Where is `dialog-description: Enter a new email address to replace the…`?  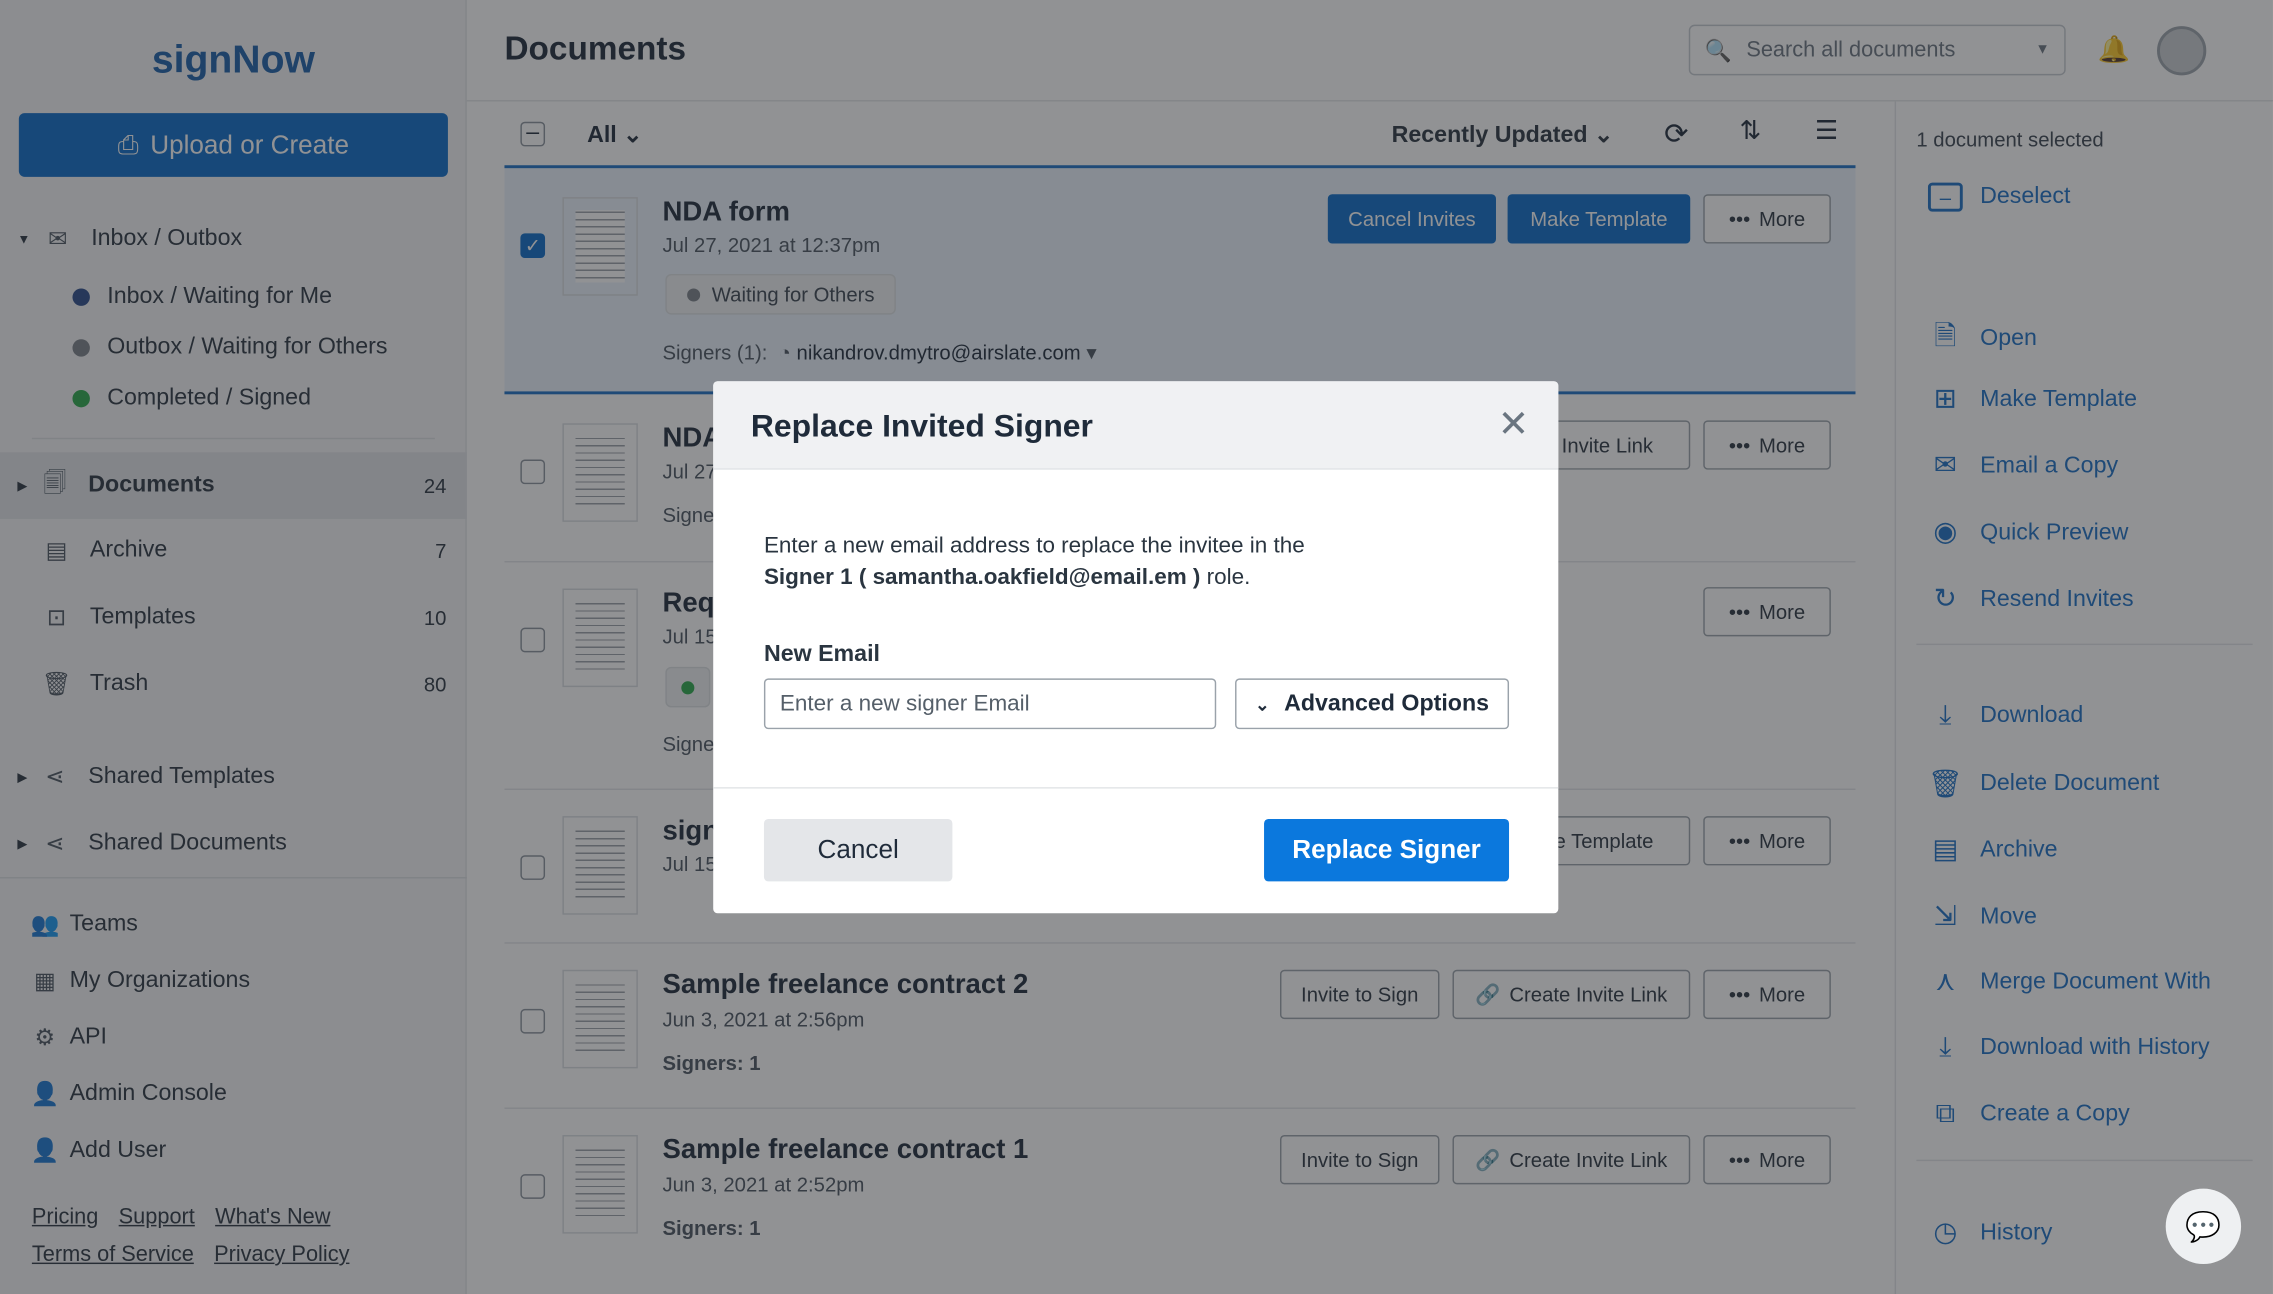
dialog-description: Enter a new email address to replace the… is located at coordinates (1034, 561).